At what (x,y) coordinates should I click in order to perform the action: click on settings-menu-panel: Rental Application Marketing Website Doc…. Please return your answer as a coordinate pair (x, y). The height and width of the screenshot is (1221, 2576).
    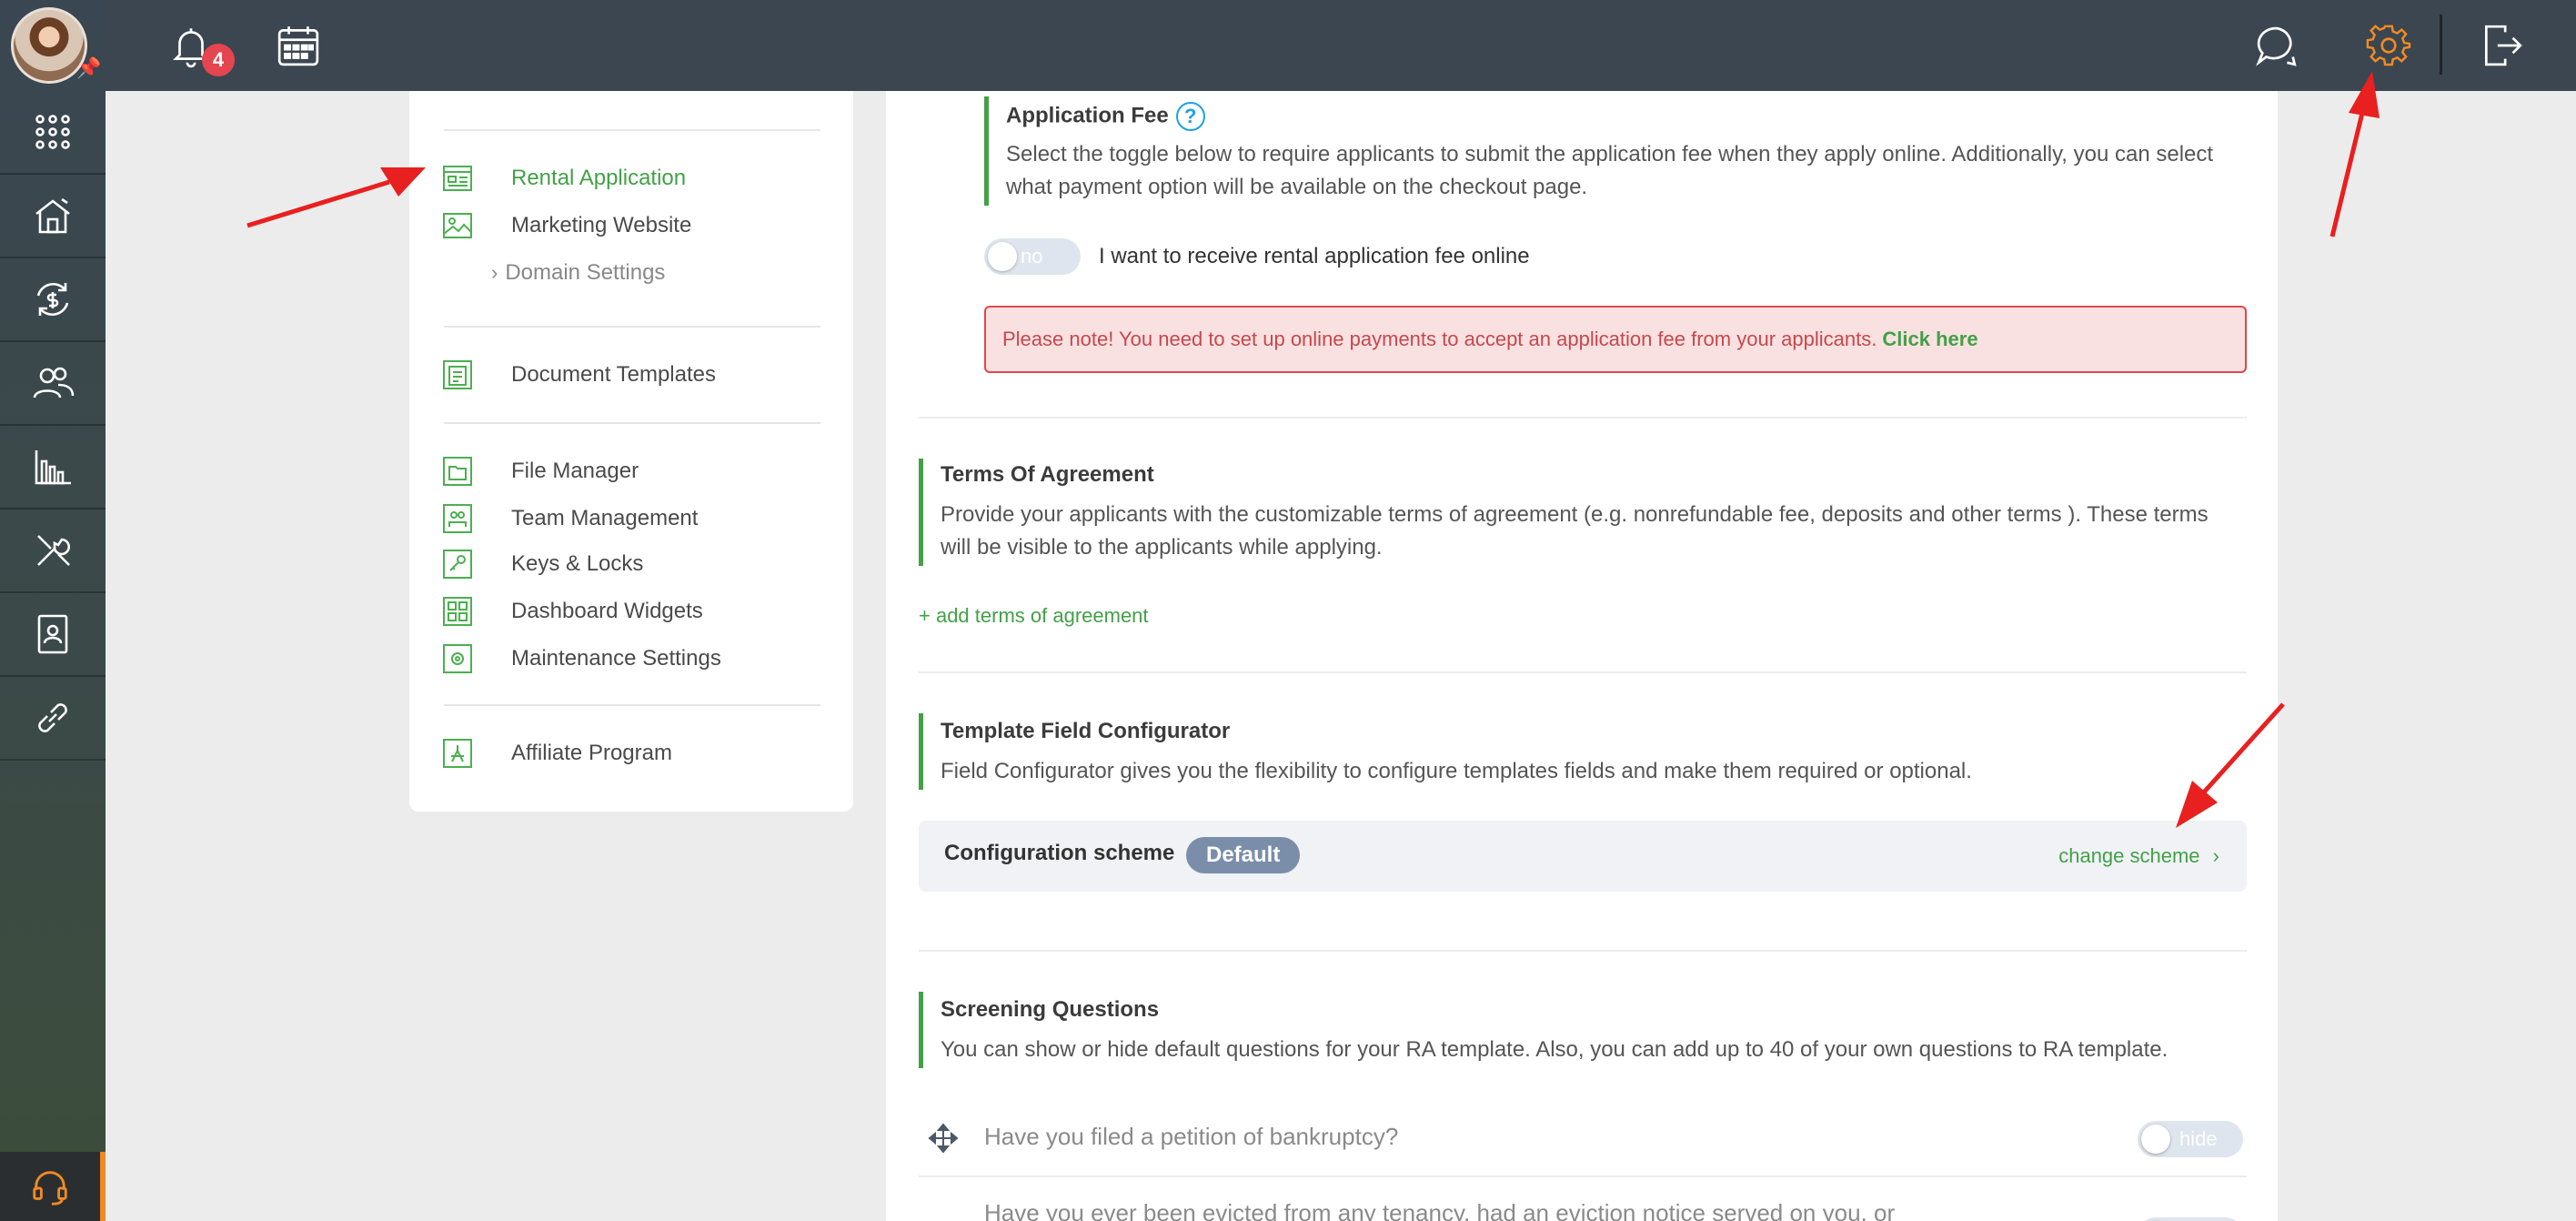
    Looking at the image, I should click on (631, 452).